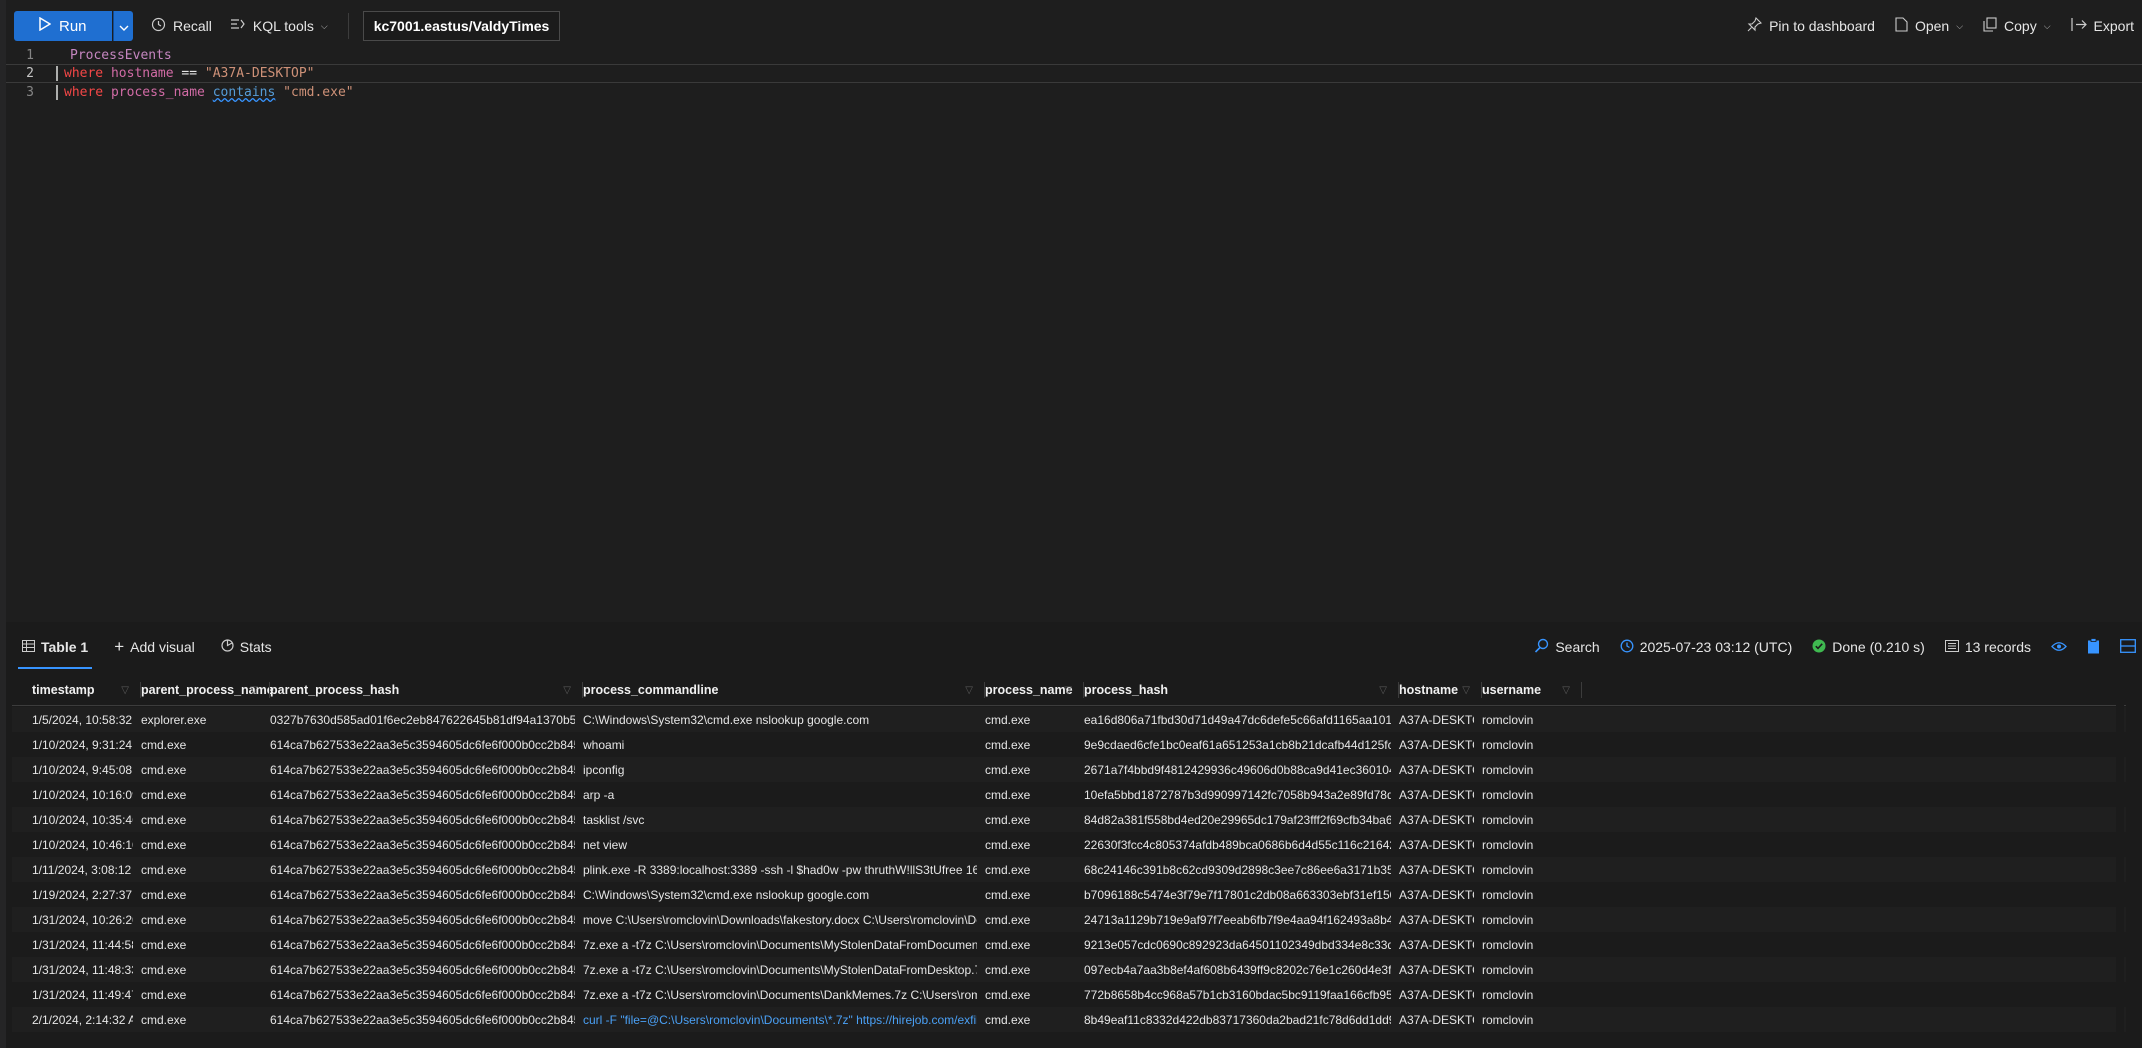  I want to click on cell-timestamp: 1/5/2024, 10:58:32 AM, so click(82, 719).